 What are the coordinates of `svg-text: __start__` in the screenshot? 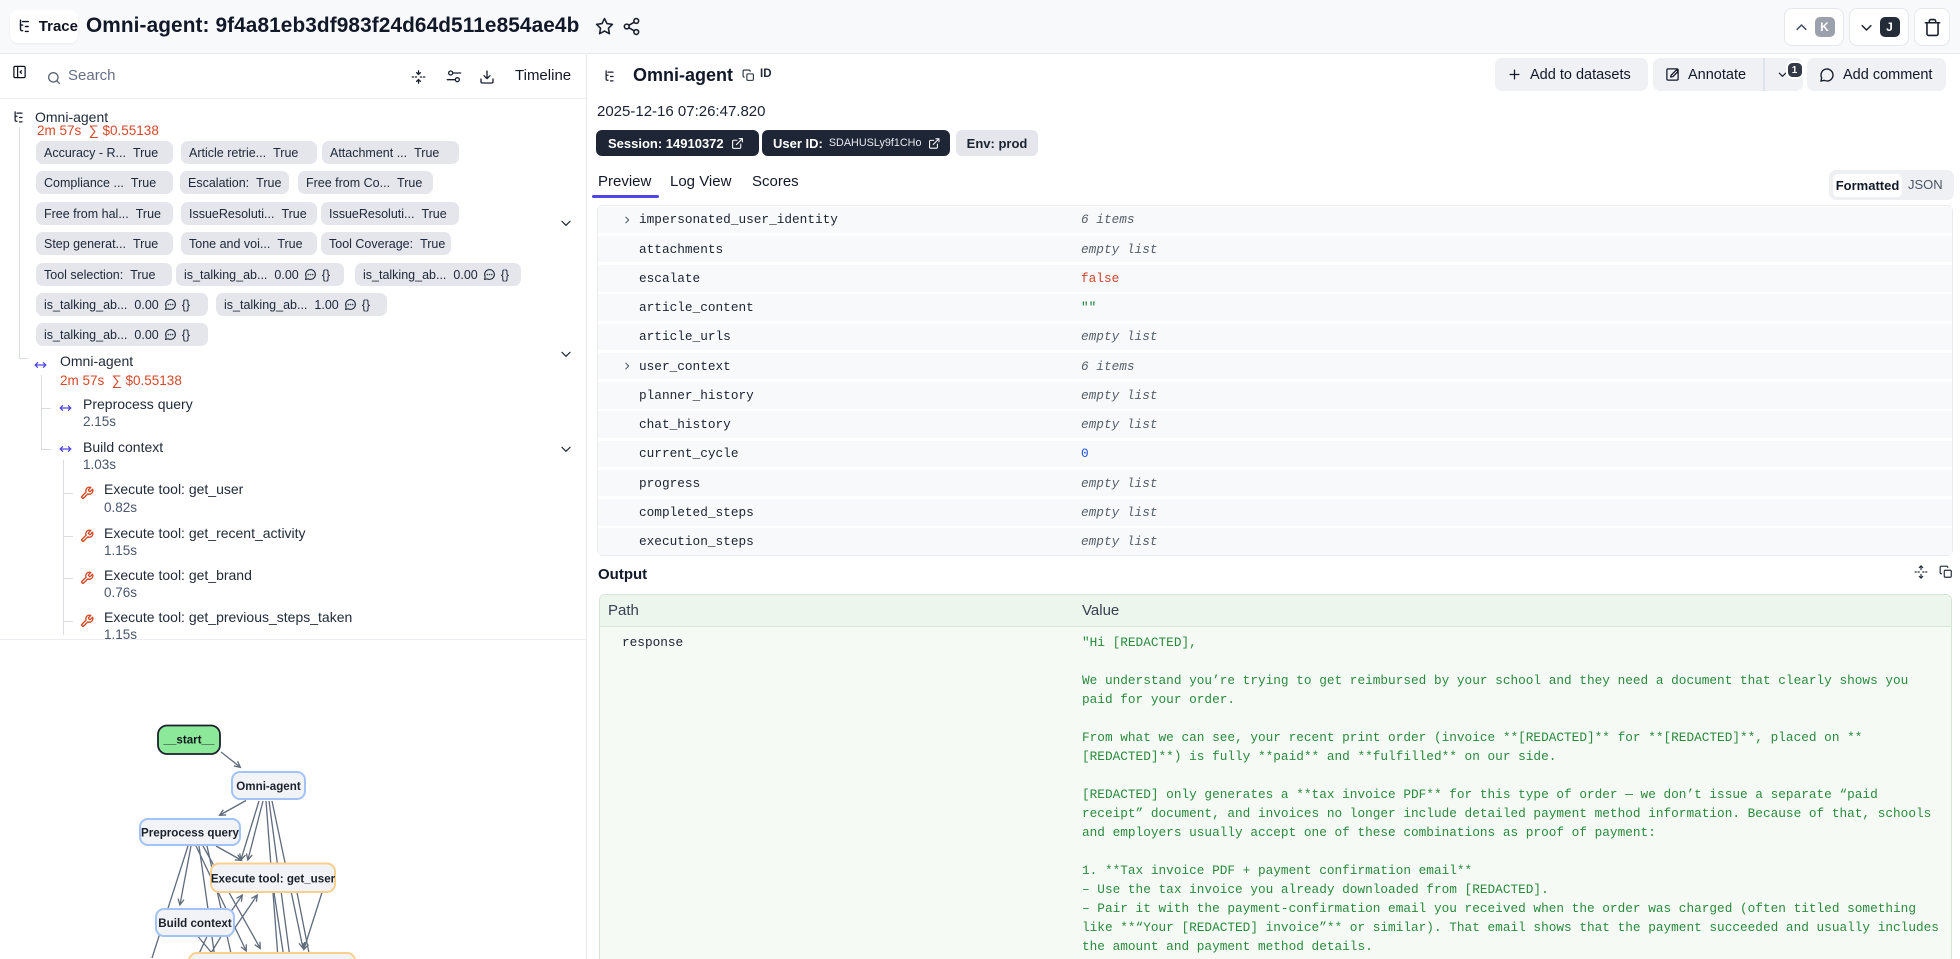 It's located at (189, 740).